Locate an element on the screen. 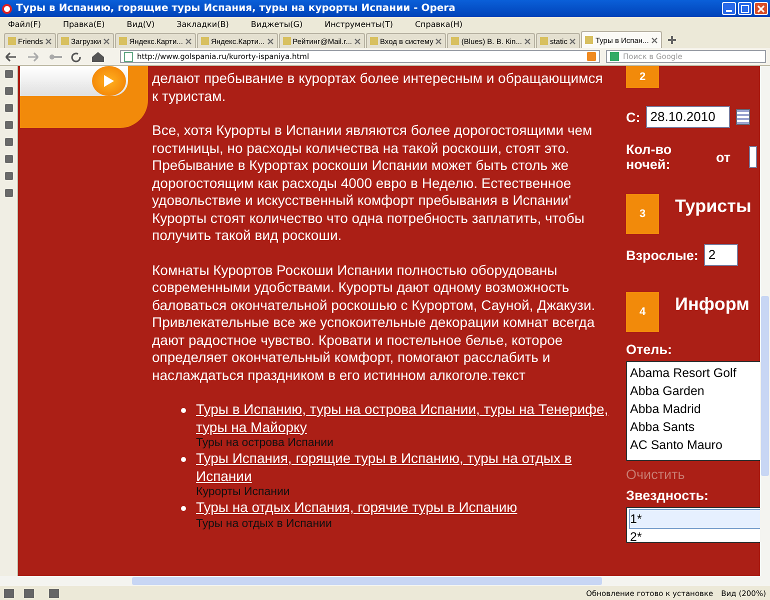 Image resolution: width=770 pixels, height=600 pixels. hotel-option: AC Santo Mauro is located at coordinates (695, 445).